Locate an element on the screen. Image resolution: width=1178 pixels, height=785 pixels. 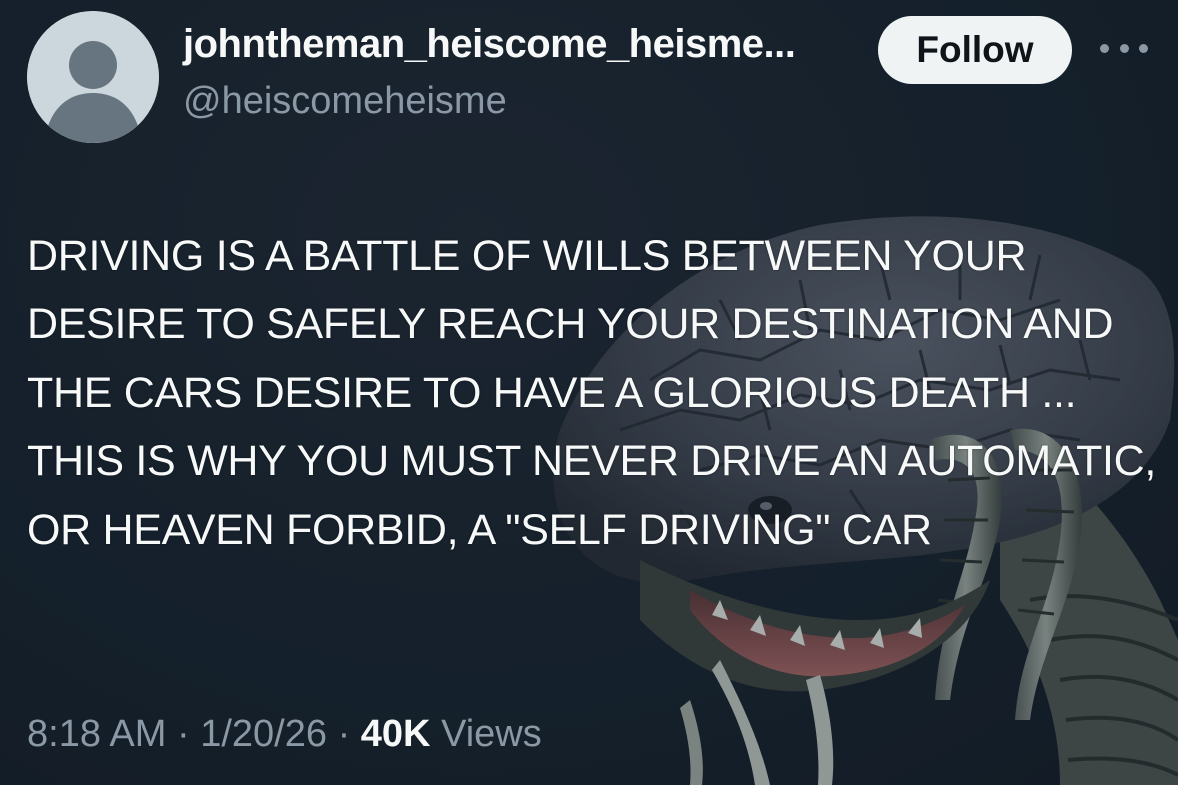
tweet-time: 8:18 AM is located at coordinates (96, 734).